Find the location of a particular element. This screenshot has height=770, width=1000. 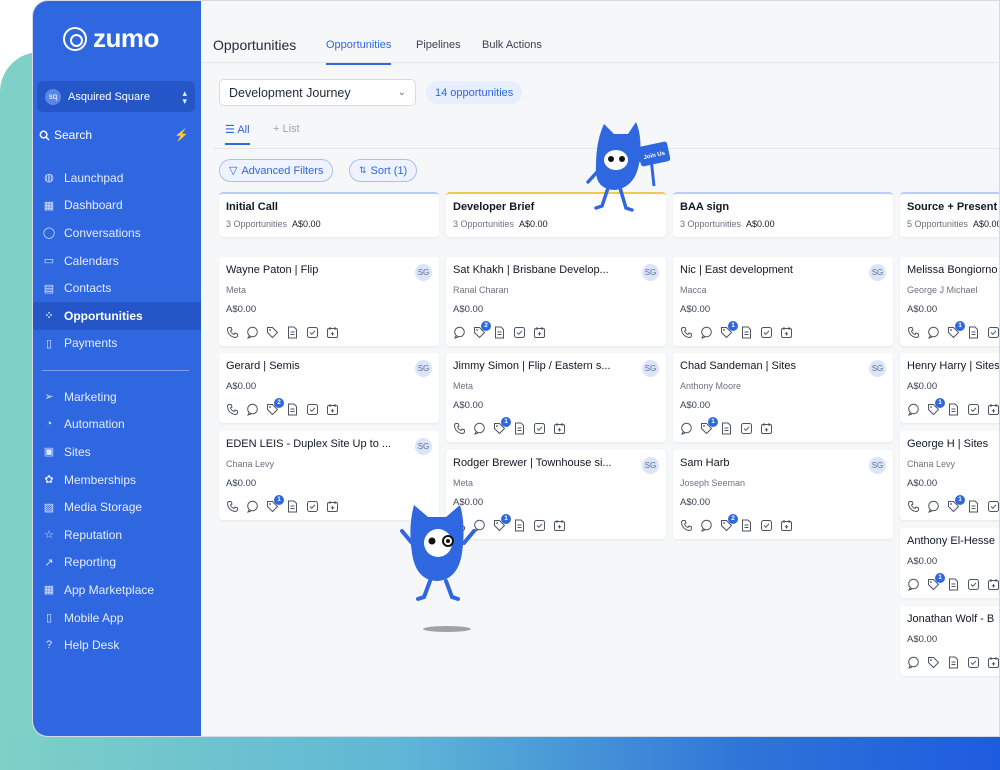

sidebar-item-conversations: ◯ Conversations is located at coordinates (117, 233).